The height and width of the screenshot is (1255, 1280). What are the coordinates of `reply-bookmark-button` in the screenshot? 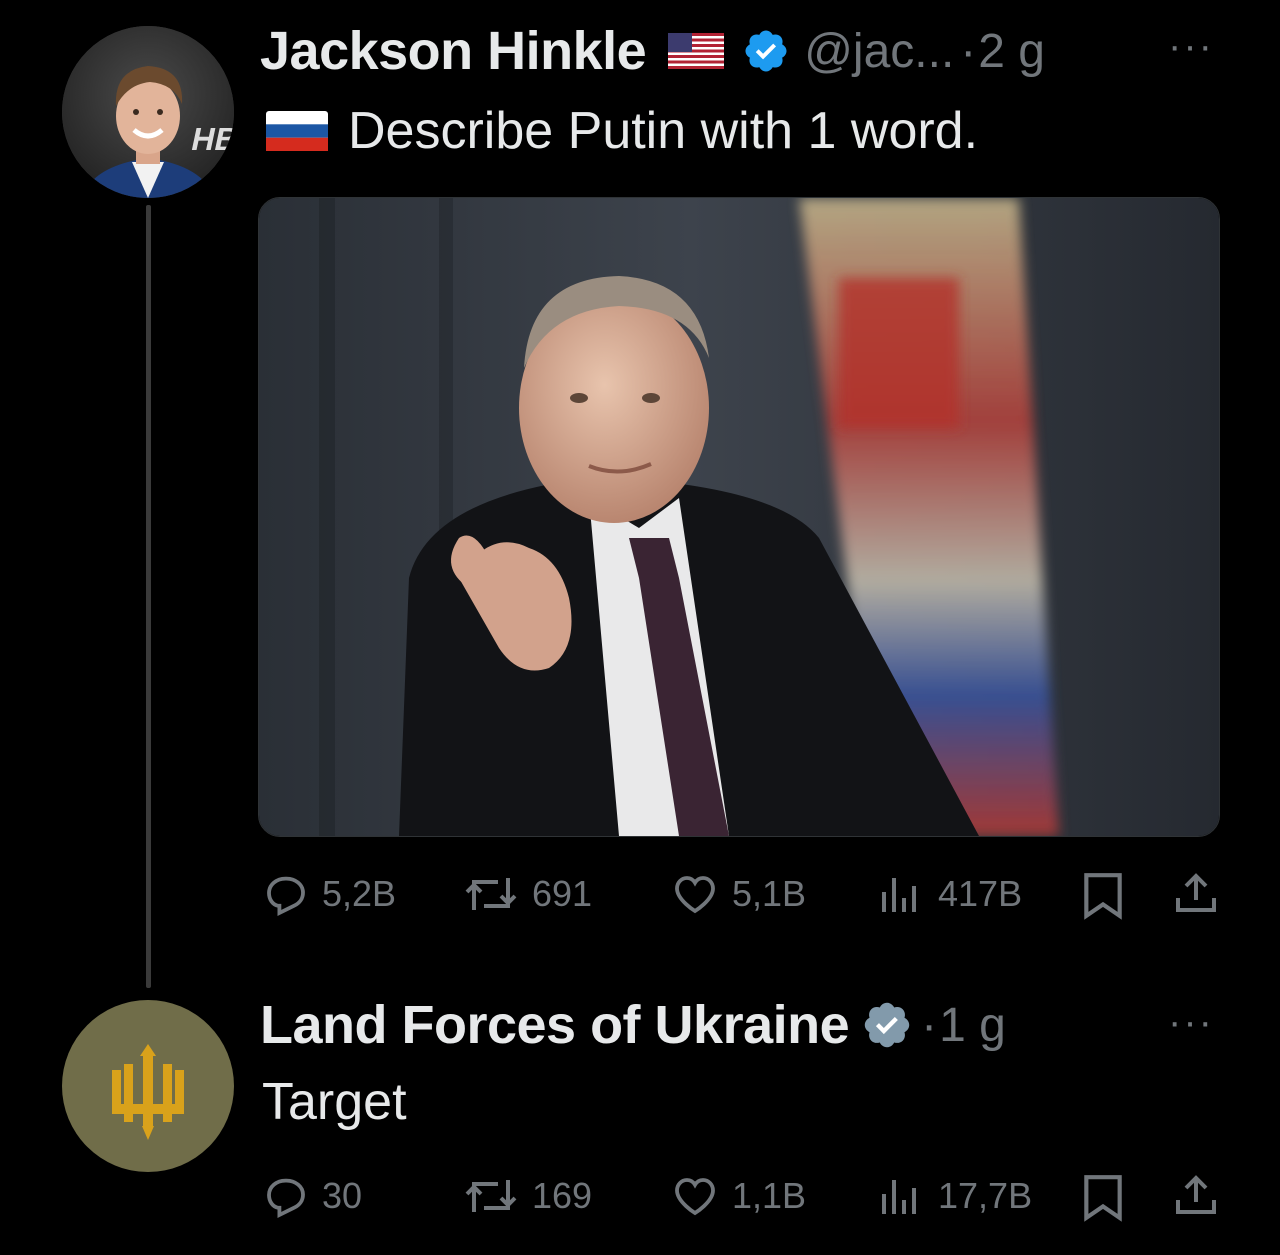 It's located at (1103, 1197).